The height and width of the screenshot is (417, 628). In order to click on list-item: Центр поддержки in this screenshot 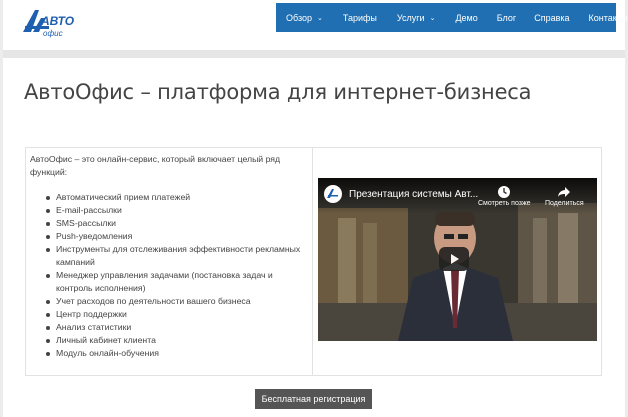, I will do `click(174, 314)`.